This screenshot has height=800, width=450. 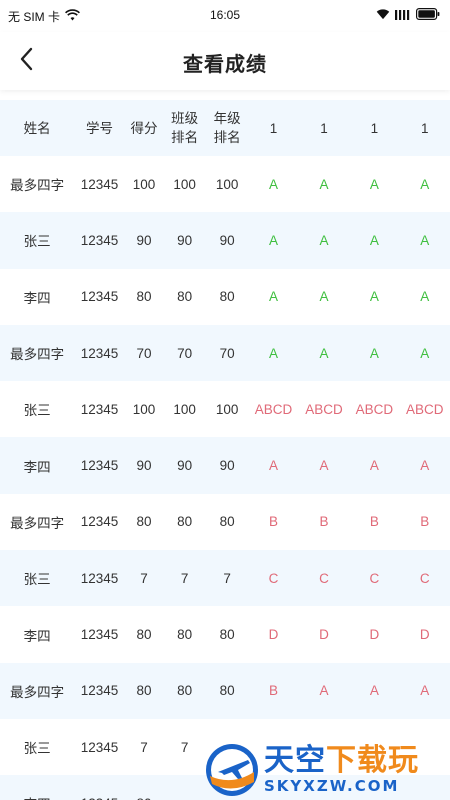 I want to click on cell-grade-rank: 7, so click(x=227, y=578).